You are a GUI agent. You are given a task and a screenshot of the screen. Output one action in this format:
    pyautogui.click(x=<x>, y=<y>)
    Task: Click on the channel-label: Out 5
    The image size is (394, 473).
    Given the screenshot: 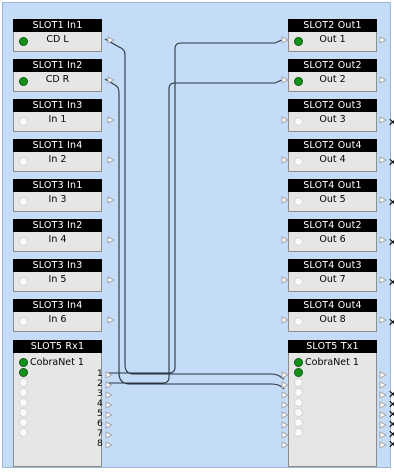 What is the action you would take?
    pyautogui.click(x=332, y=199)
    